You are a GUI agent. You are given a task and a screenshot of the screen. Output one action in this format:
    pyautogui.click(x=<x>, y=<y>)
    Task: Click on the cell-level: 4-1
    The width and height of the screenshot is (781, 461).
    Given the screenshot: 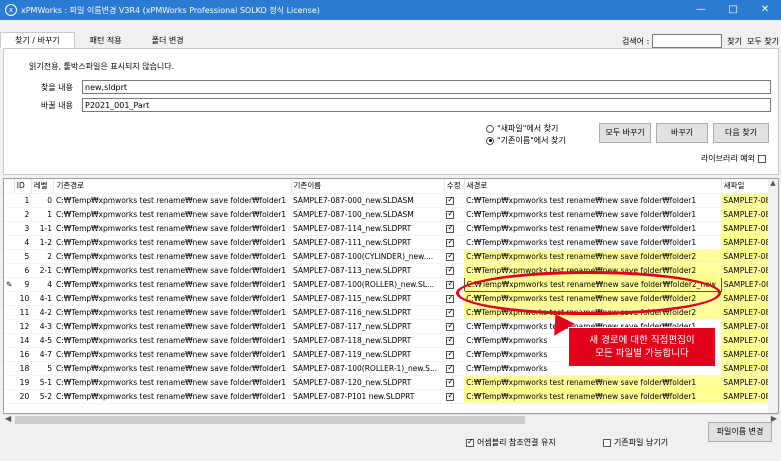 What is the action you would take?
    pyautogui.click(x=42, y=298)
    